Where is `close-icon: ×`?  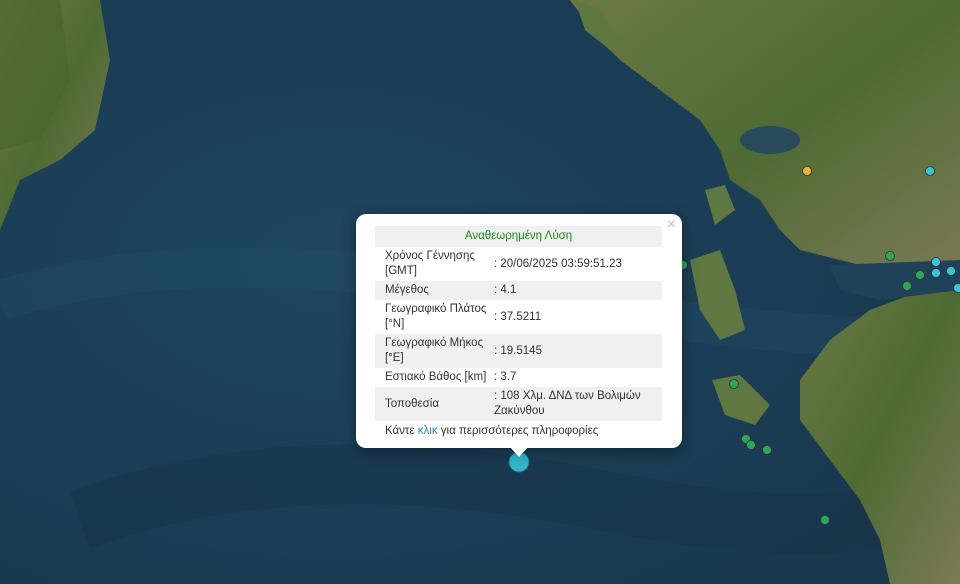
close-icon: × is located at coordinates (671, 225).